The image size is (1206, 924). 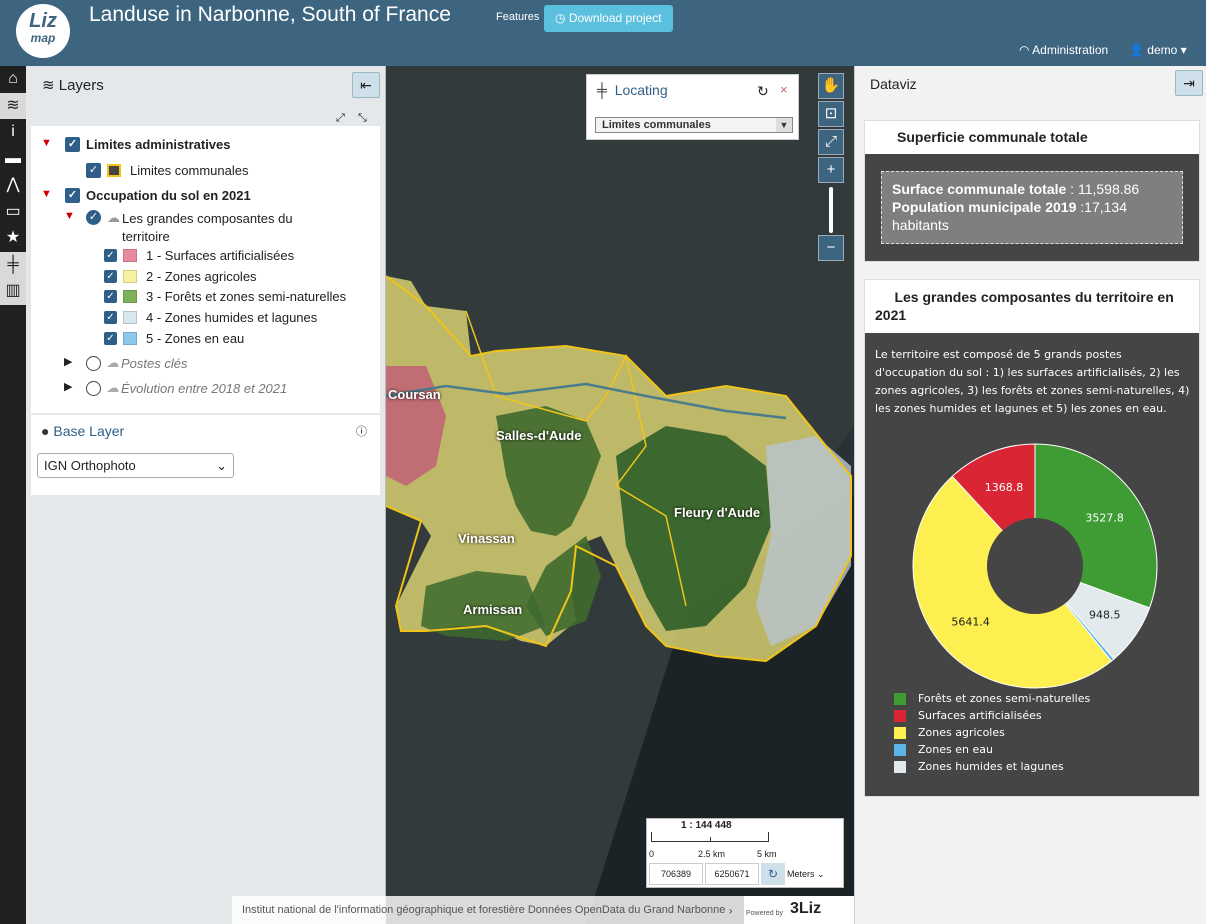 I want to click on features-label: Features, so click(x=518, y=17).